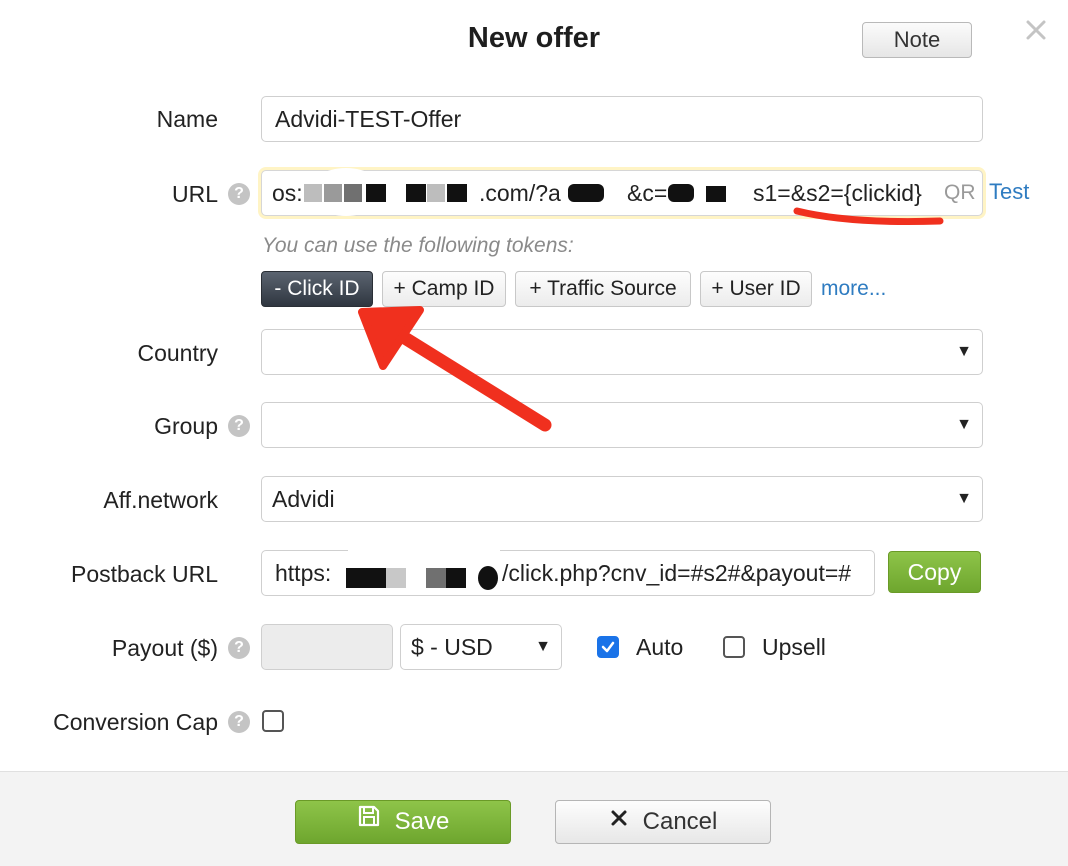  What do you see at coordinates (837, 193) in the screenshot?
I see `url-value-suffix: s1=&s2={clickid}` at bounding box center [837, 193].